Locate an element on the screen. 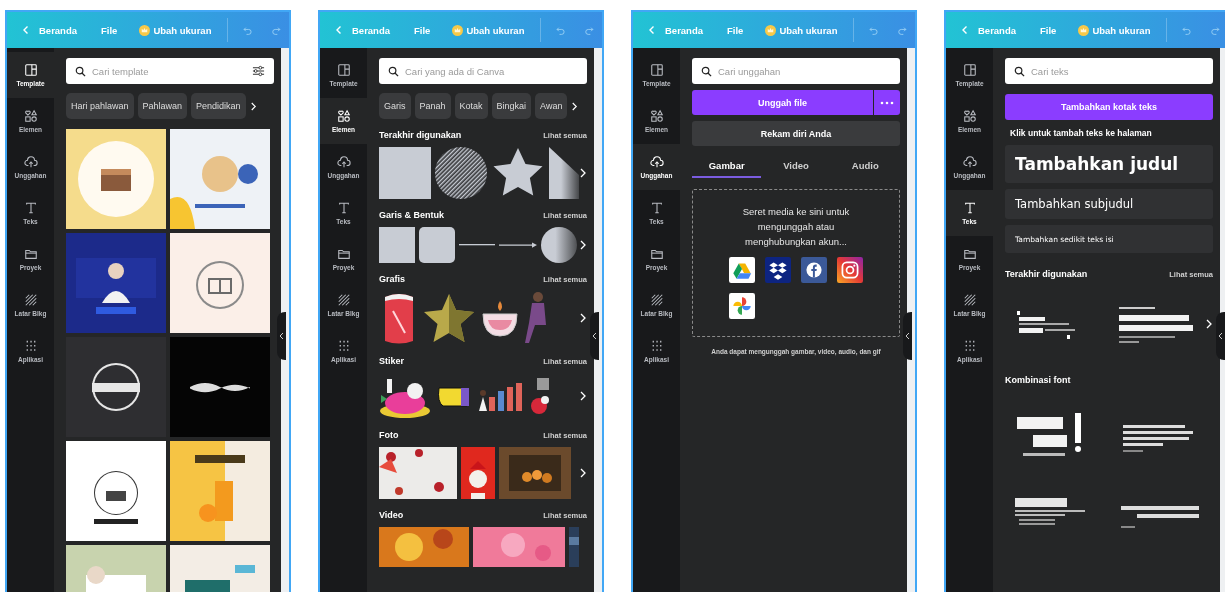 The width and height of the screenshot is (1225, 592). category-chip: Awan is located at coordinates (551, 106).